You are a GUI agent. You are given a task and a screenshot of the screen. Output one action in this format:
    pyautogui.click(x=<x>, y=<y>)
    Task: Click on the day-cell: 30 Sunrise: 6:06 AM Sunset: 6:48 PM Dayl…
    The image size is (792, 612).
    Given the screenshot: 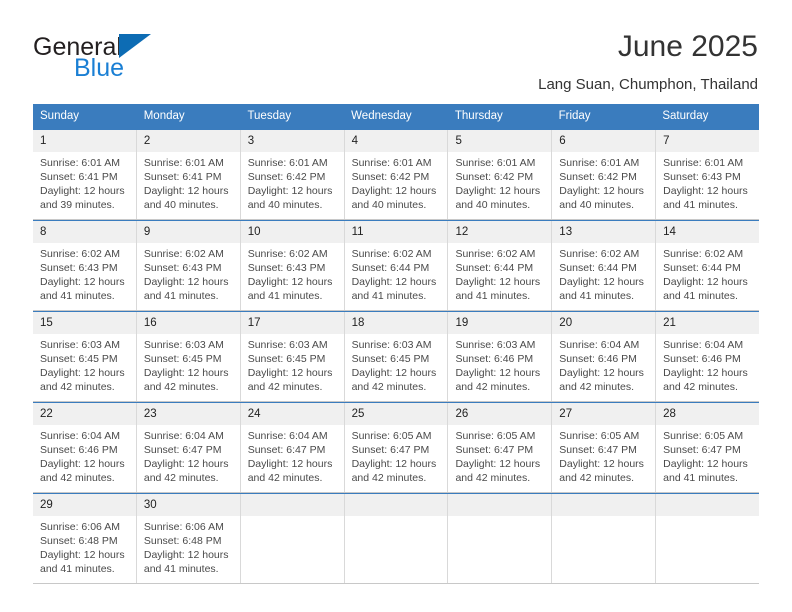 What is the action you would take?
    pyautogui.click(x=188, y=538)
    